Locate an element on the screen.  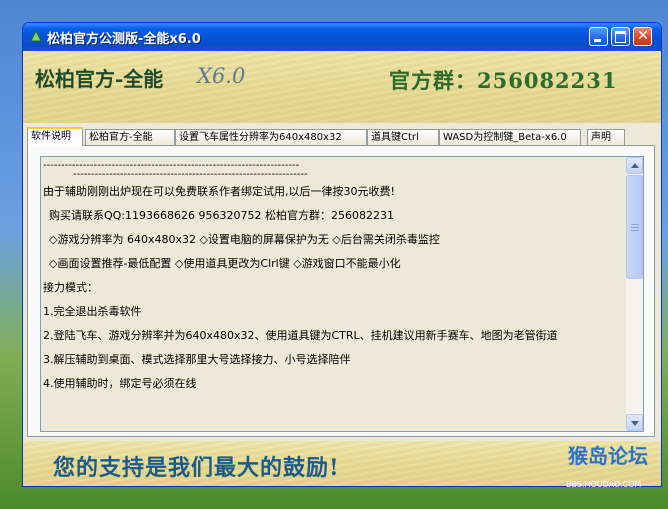
minimize-button is located at coordinates (598, 36).